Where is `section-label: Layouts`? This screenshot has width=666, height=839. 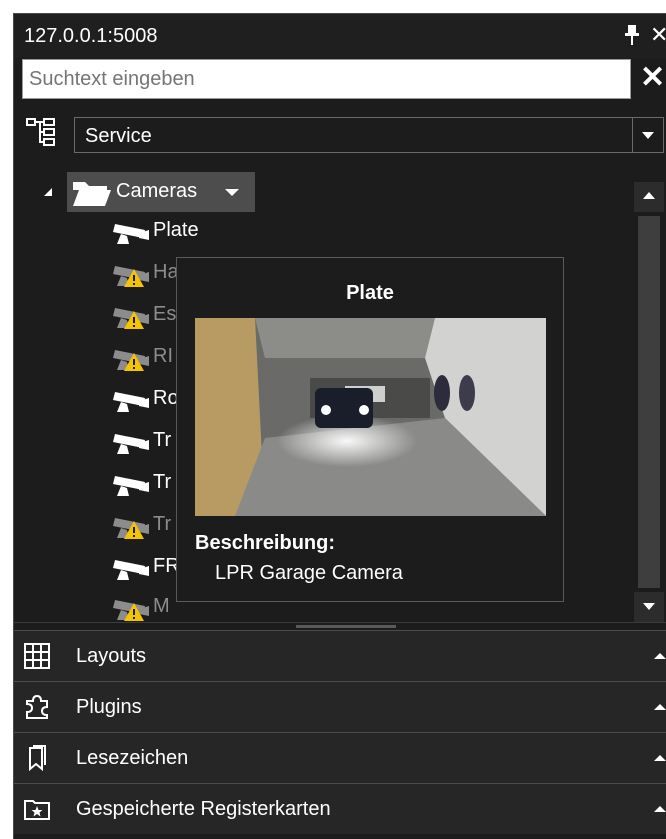
section-label: Layouts is located at coordinates (111, 656).